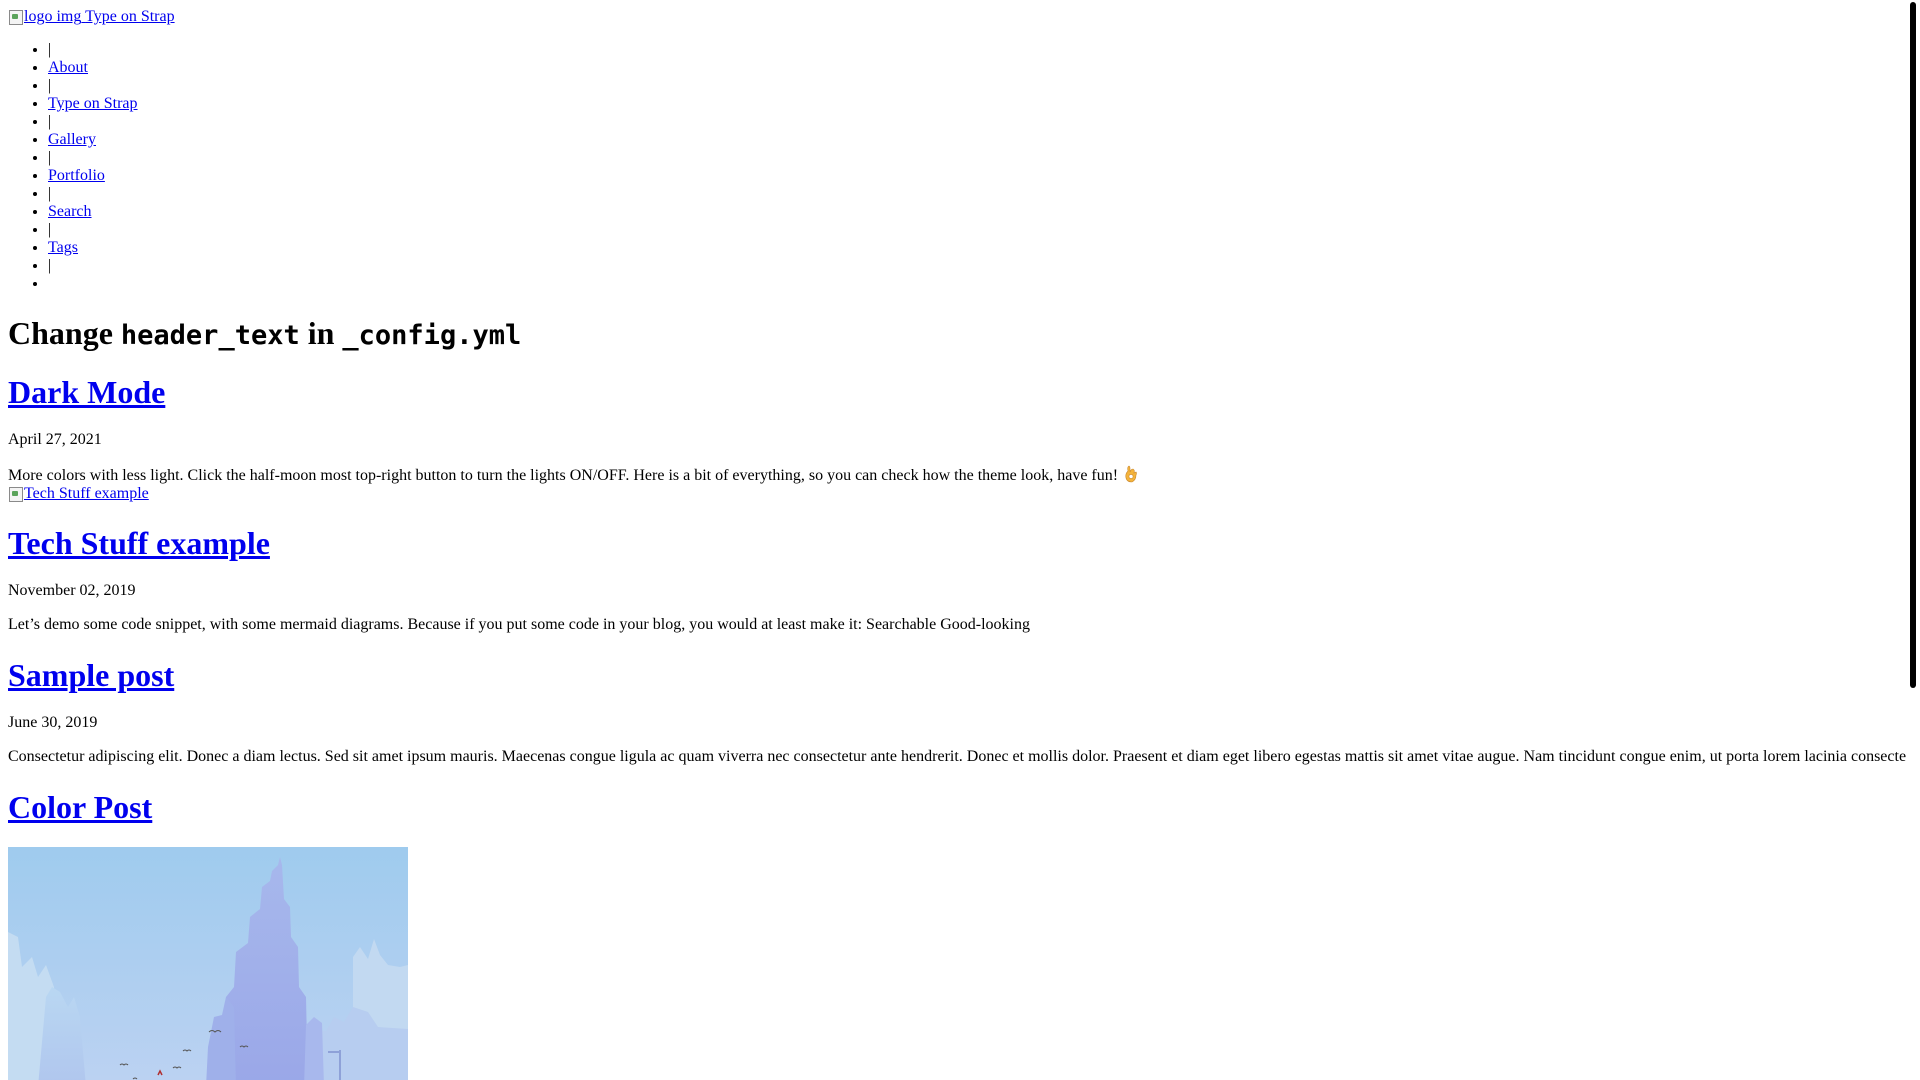  I want to click on post-title-link-tech-stuff: Tech Stuff example, so click(139, 543).